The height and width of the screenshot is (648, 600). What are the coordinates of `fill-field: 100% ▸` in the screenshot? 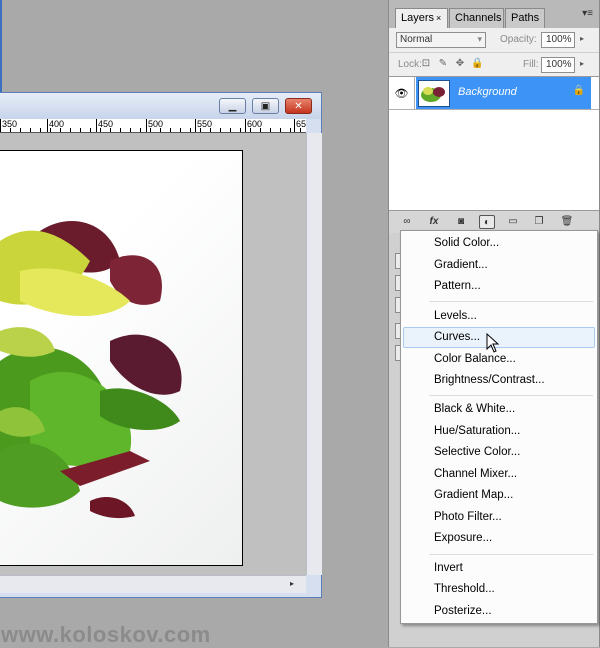 It's located at (562, 65).